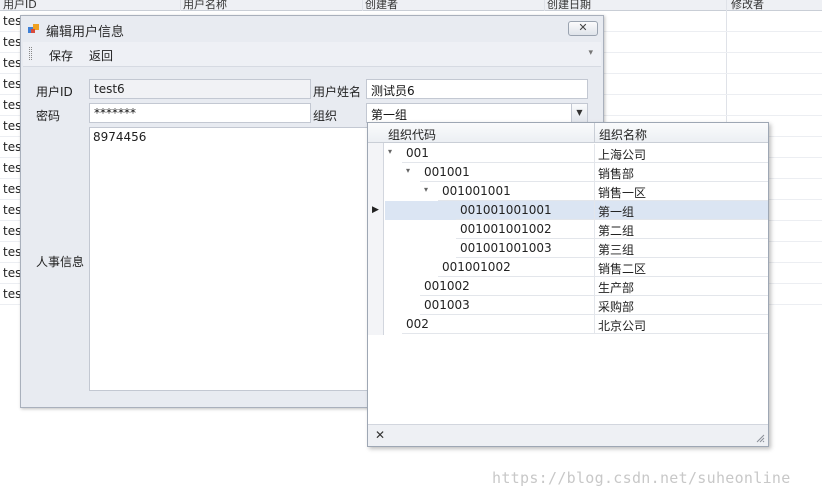 The image size is (822, 498). What do you see at coordinates (590, 53) in the screenshot?
I see `toolbar-options-icon: ▾` at bounding box center [590, 53].